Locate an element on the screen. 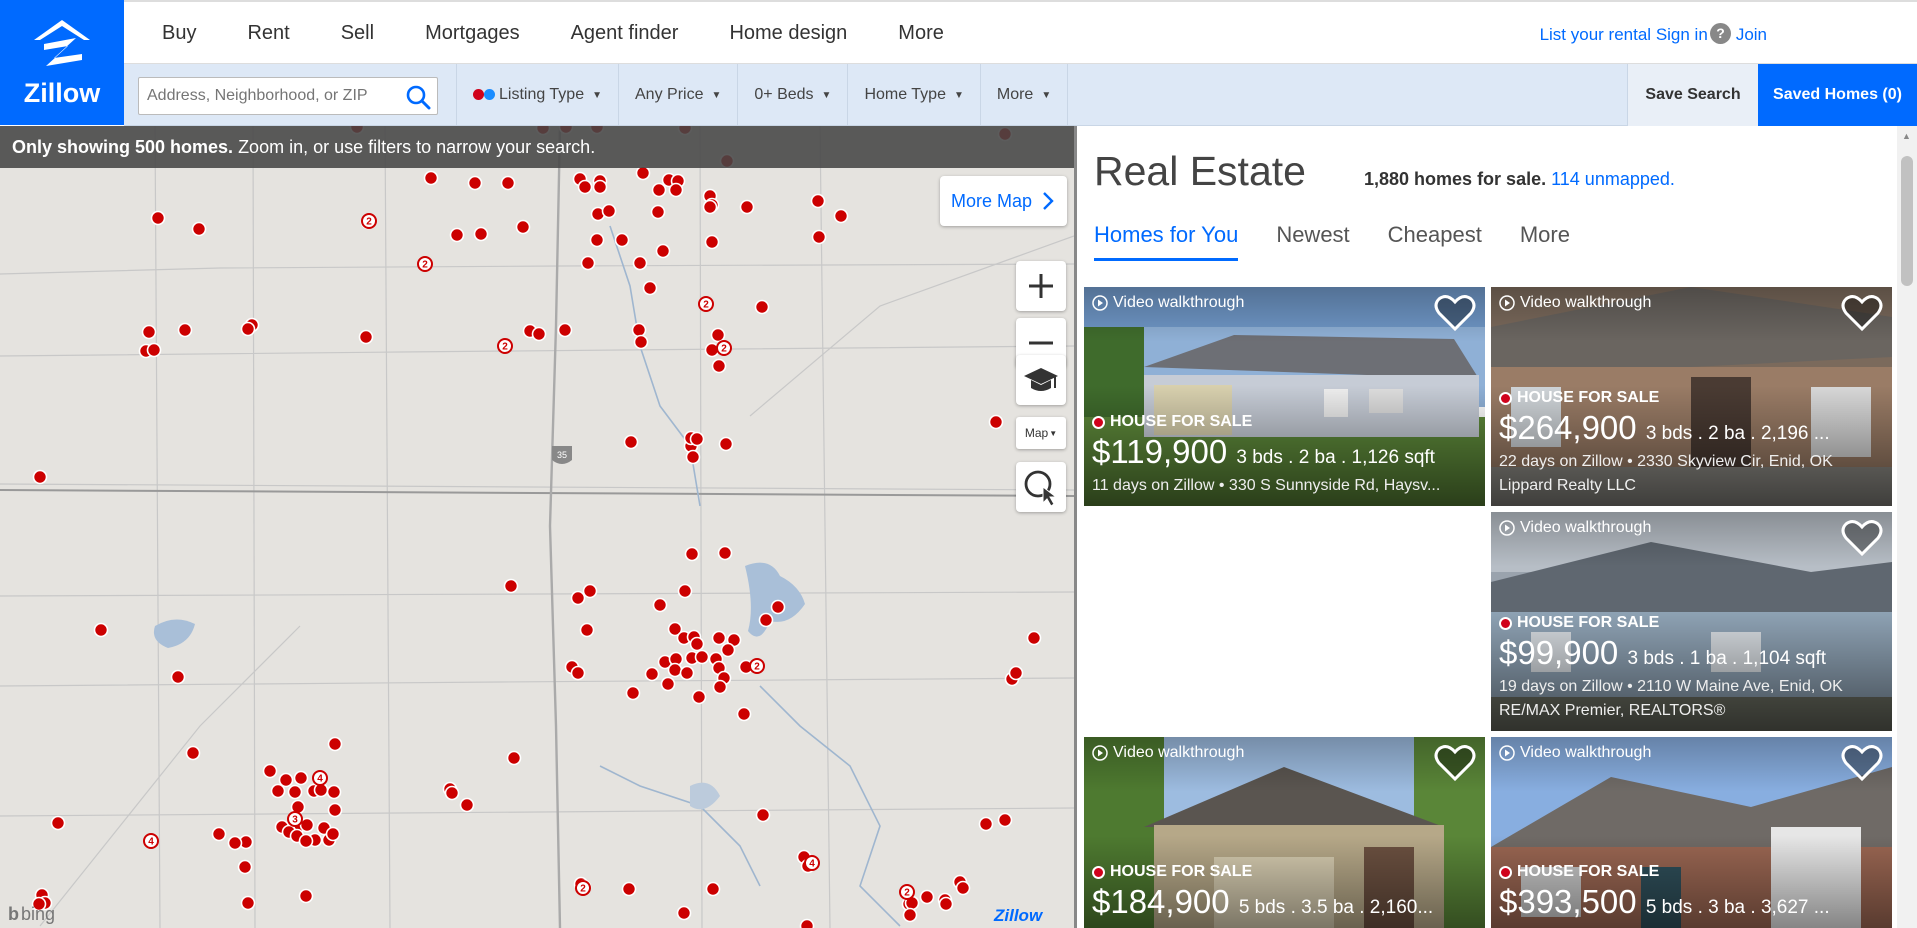 The height and width of the screenshot is (928, 1917). scroll-up-icon: ▲ is located at coordinates (1906, 136).